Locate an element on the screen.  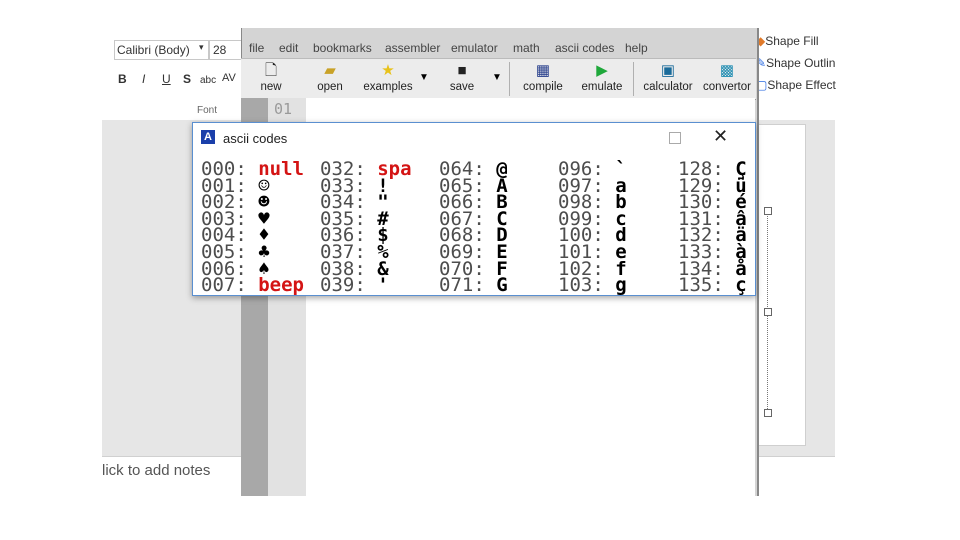
character-spacing-button: AV is located at coordinates (229, 78).